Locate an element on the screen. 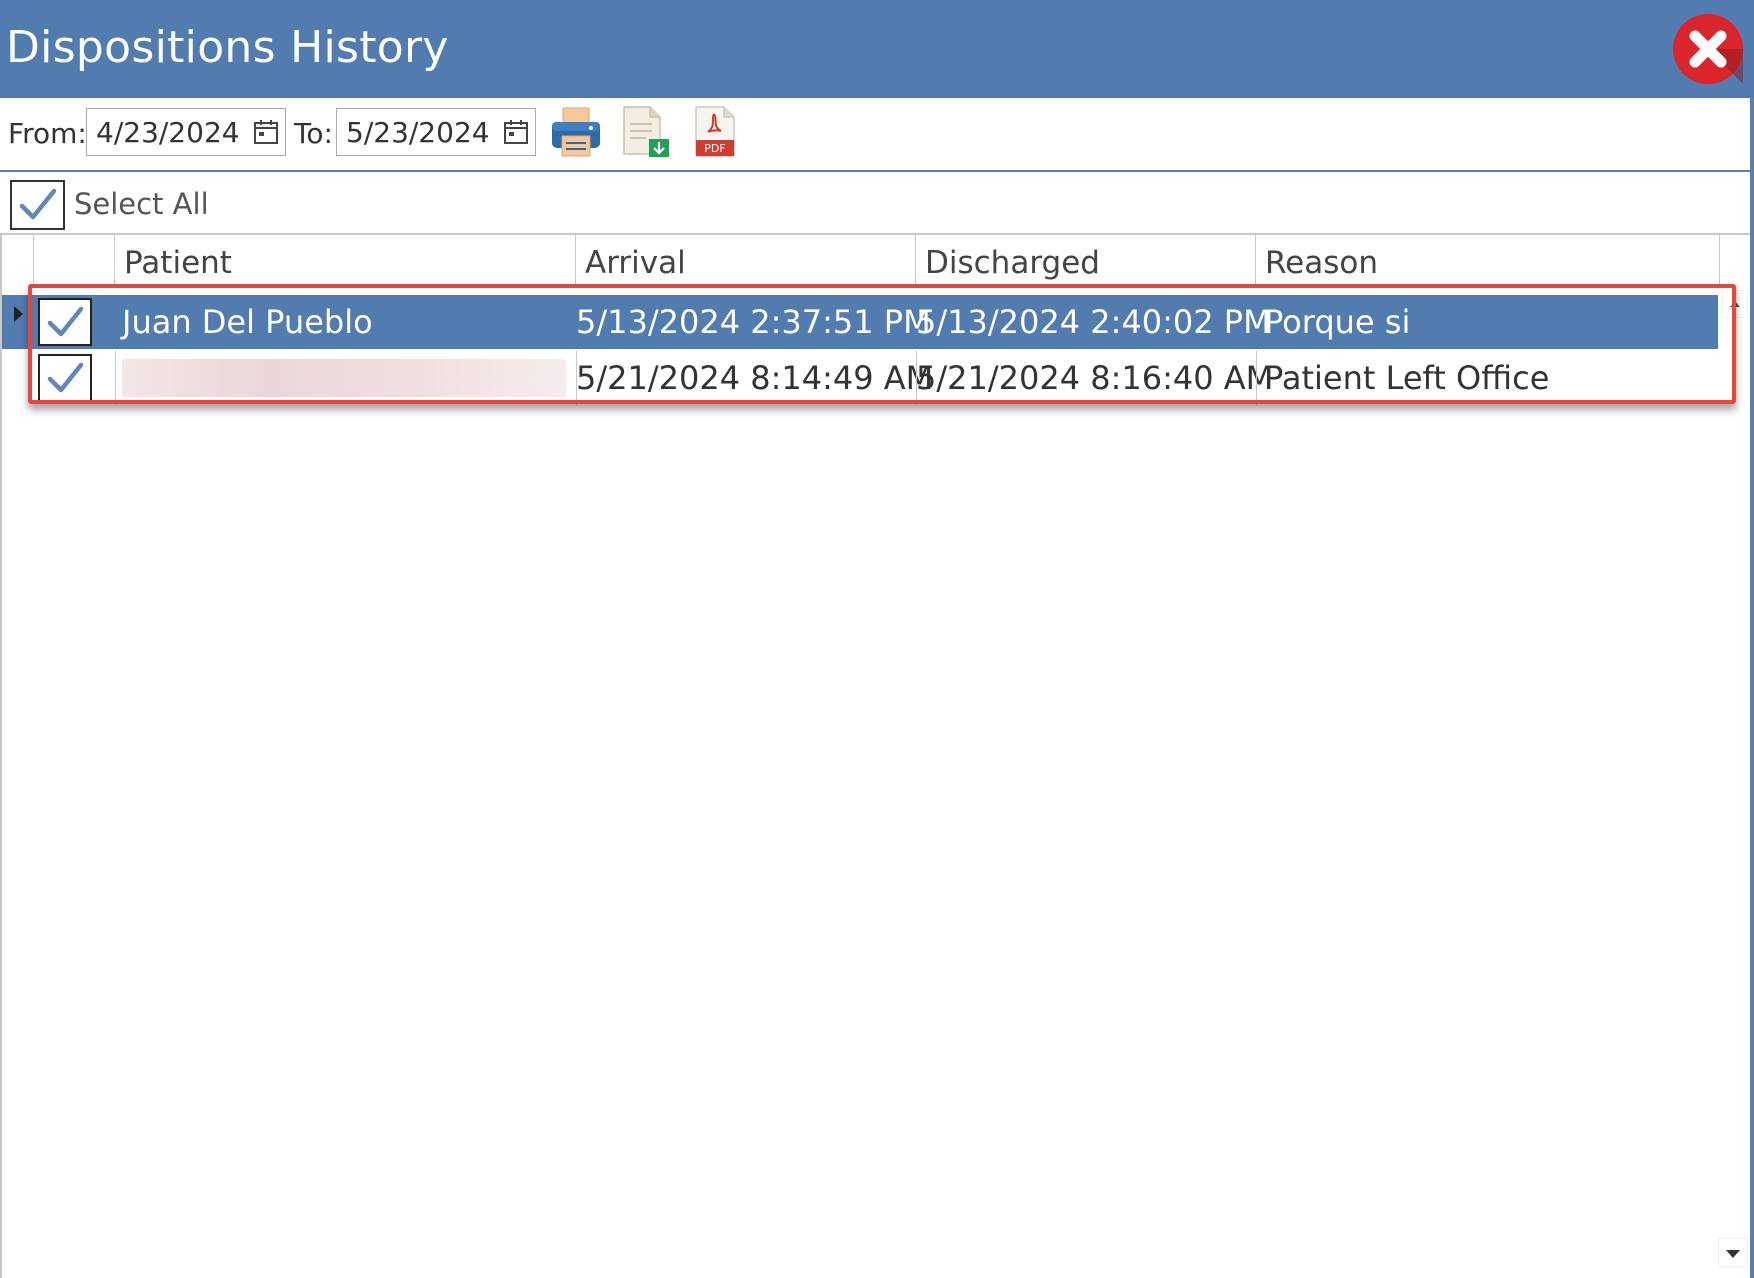 The image size is (1754, 1278). column-header-arrival: Arrival is located at coordinates (746, 261).